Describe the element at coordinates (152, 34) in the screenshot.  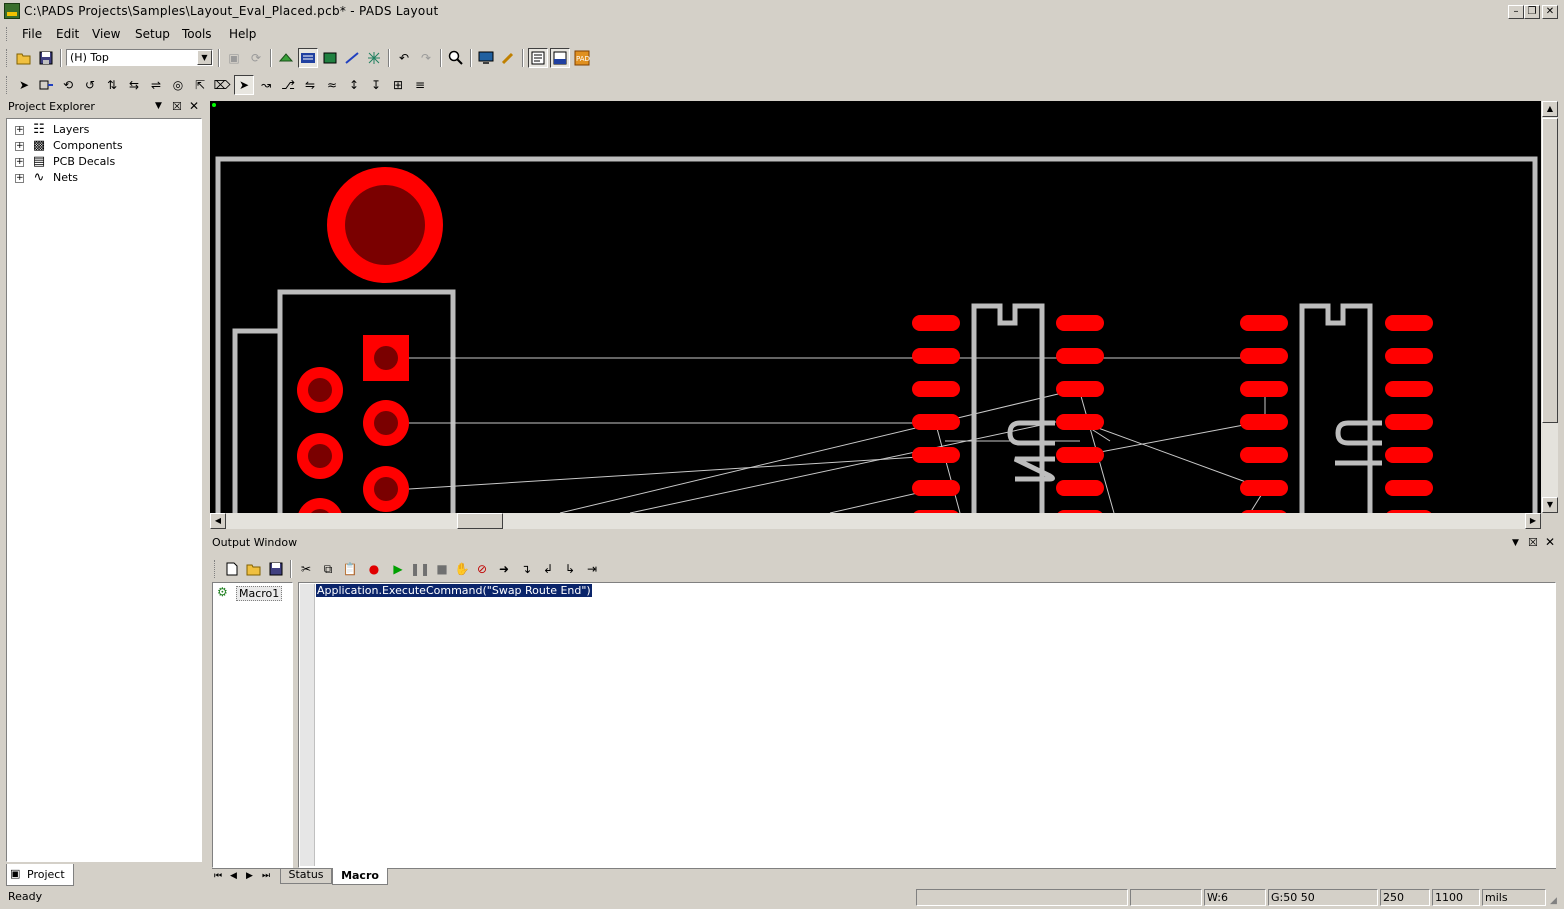
I see `menu-setup: Setup` at that location.